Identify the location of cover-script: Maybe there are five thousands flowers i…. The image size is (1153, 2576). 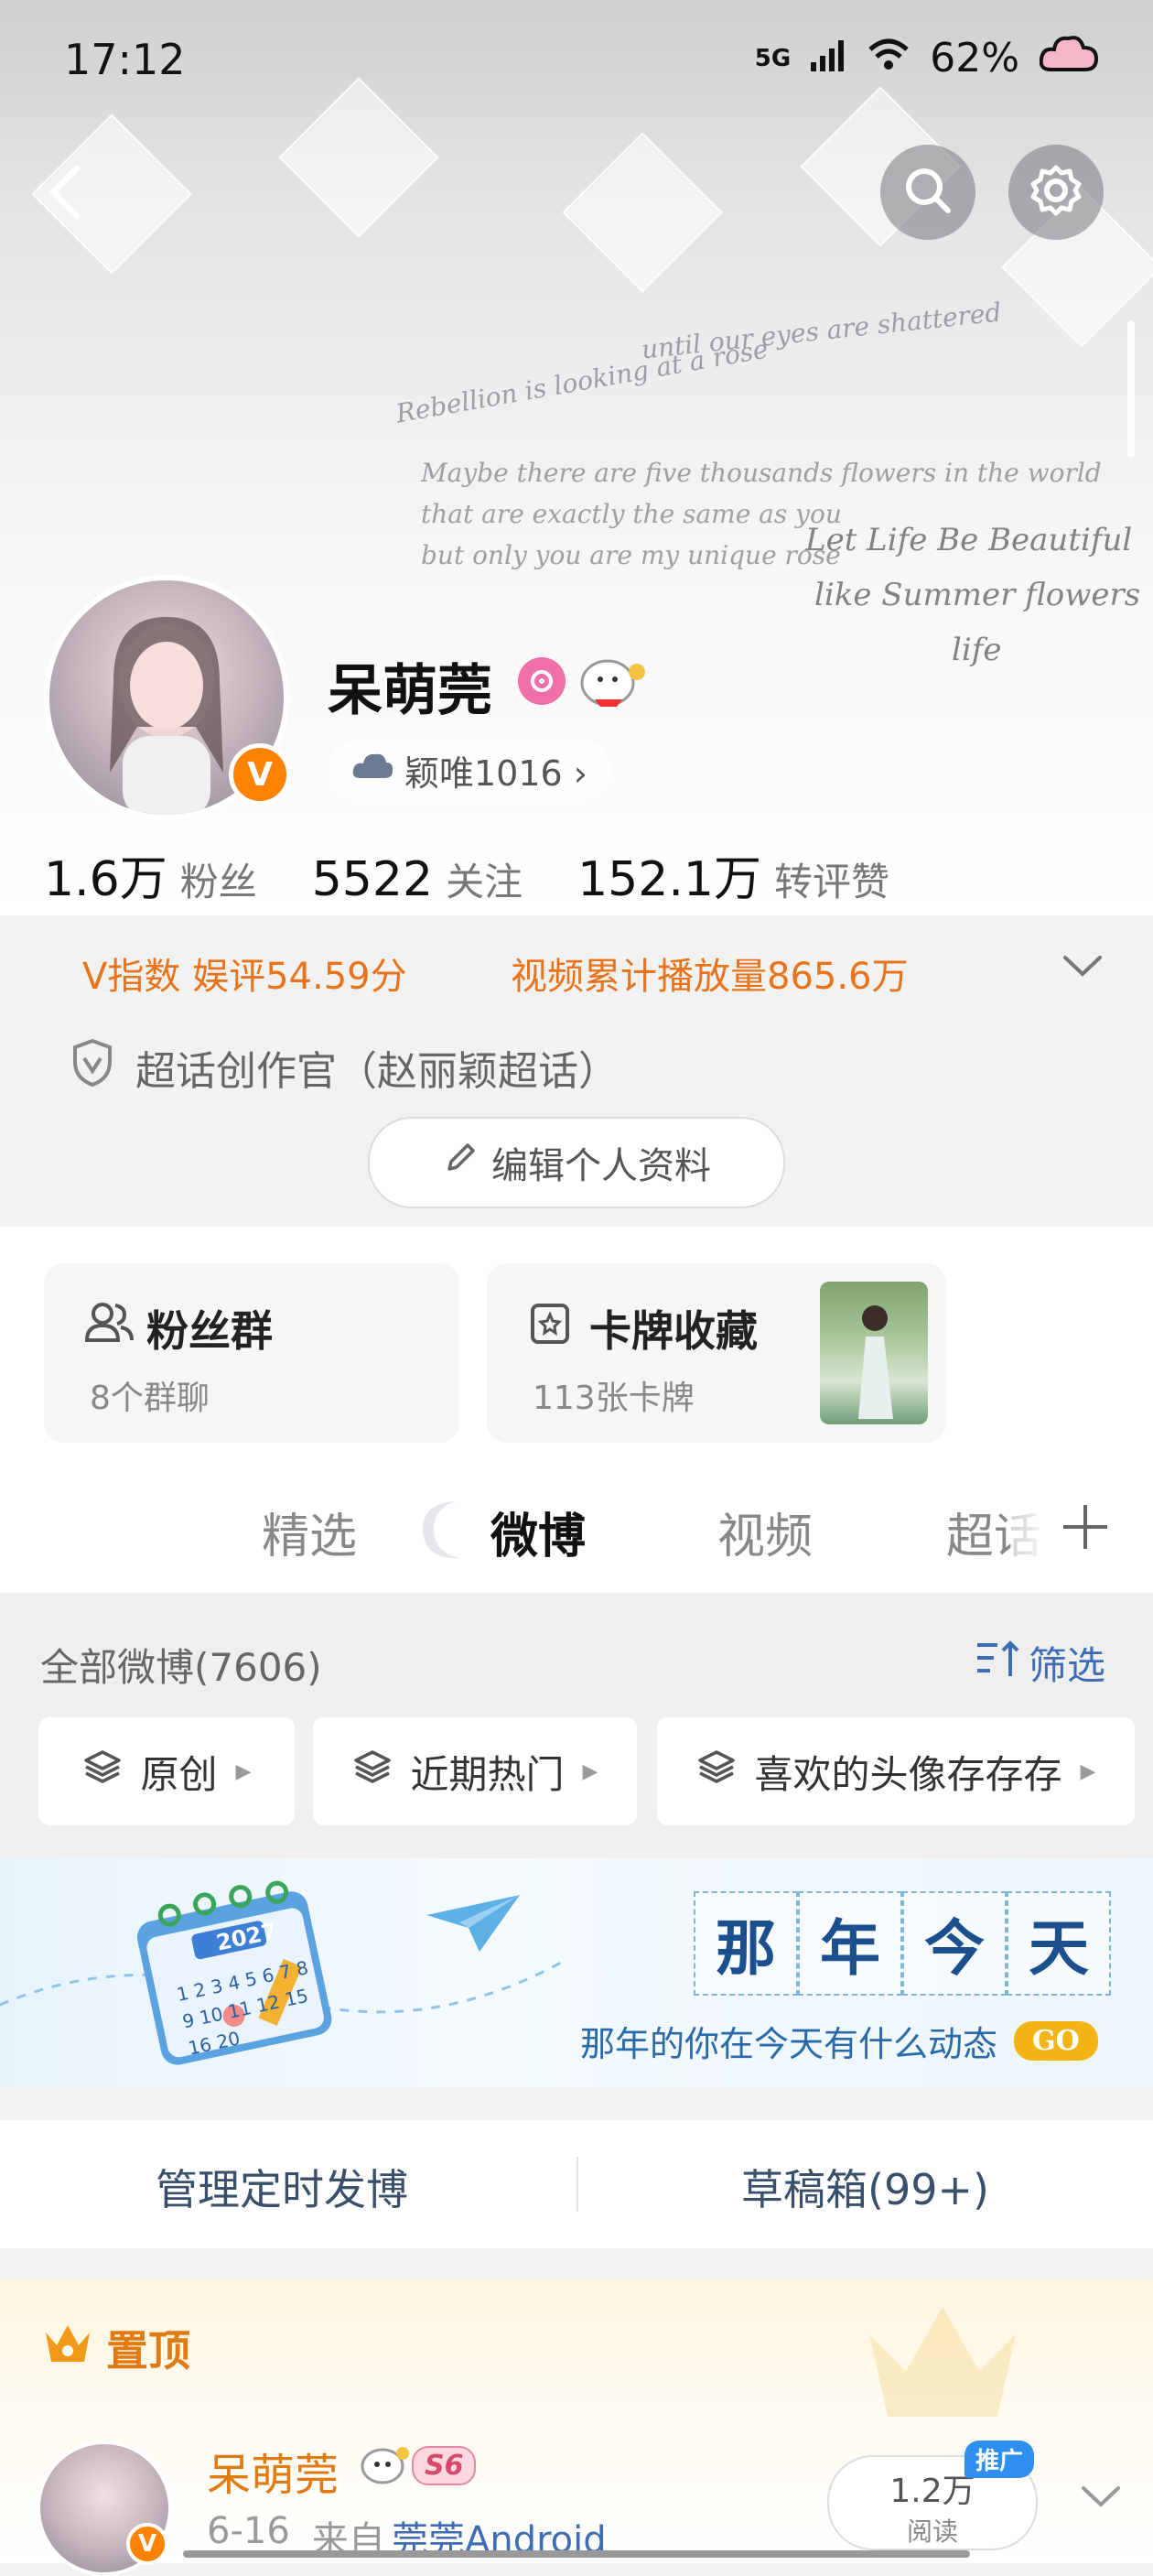
(761, 473).